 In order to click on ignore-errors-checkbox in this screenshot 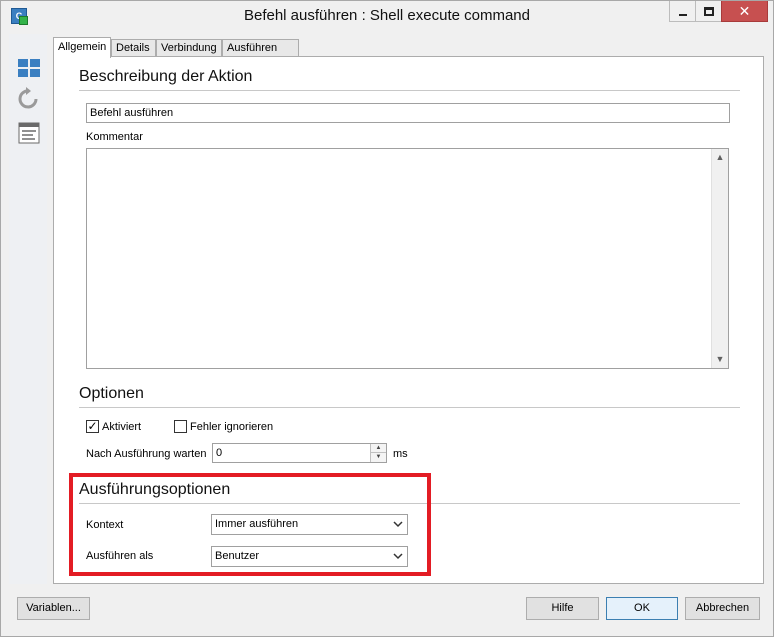, I will do `click(180, 426)`.